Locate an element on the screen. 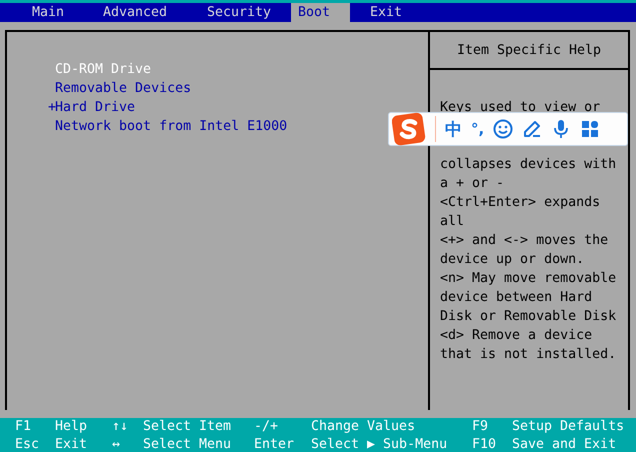  key-action: Change Values is located at coordinates (363, 427).